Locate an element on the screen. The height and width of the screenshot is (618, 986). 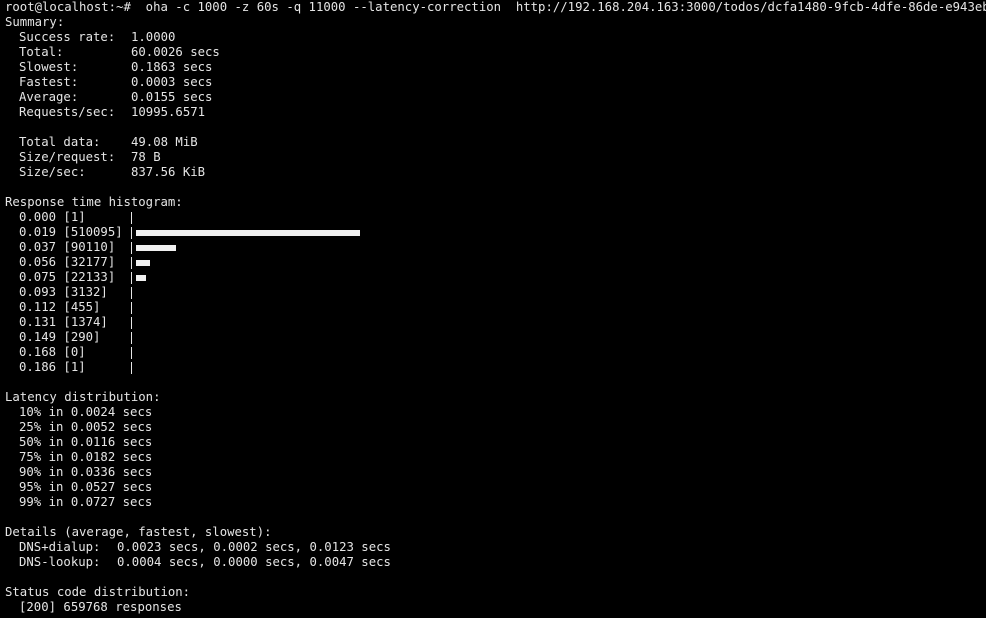
latency-row: 95% in 0.0527 secs is located at coordinates (495, 487).